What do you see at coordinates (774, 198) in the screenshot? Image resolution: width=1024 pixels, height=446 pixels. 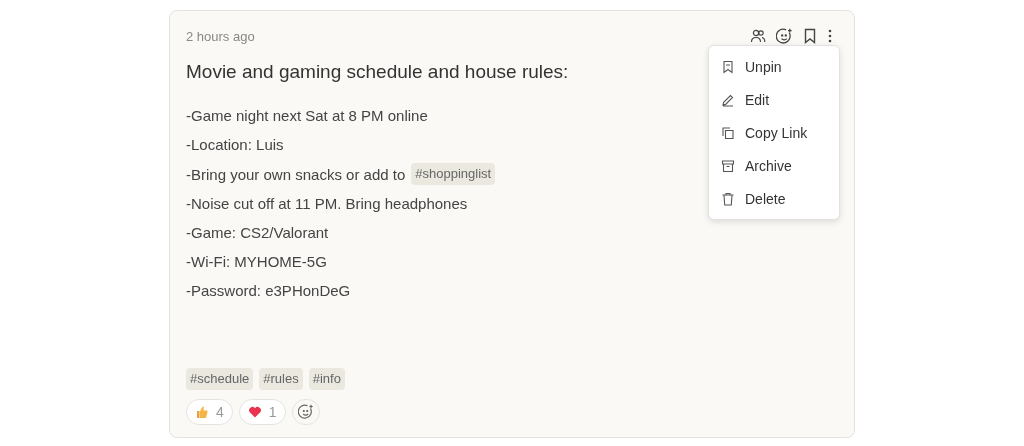 I see `menu-item: Delete` at bounding box center [774, 198].